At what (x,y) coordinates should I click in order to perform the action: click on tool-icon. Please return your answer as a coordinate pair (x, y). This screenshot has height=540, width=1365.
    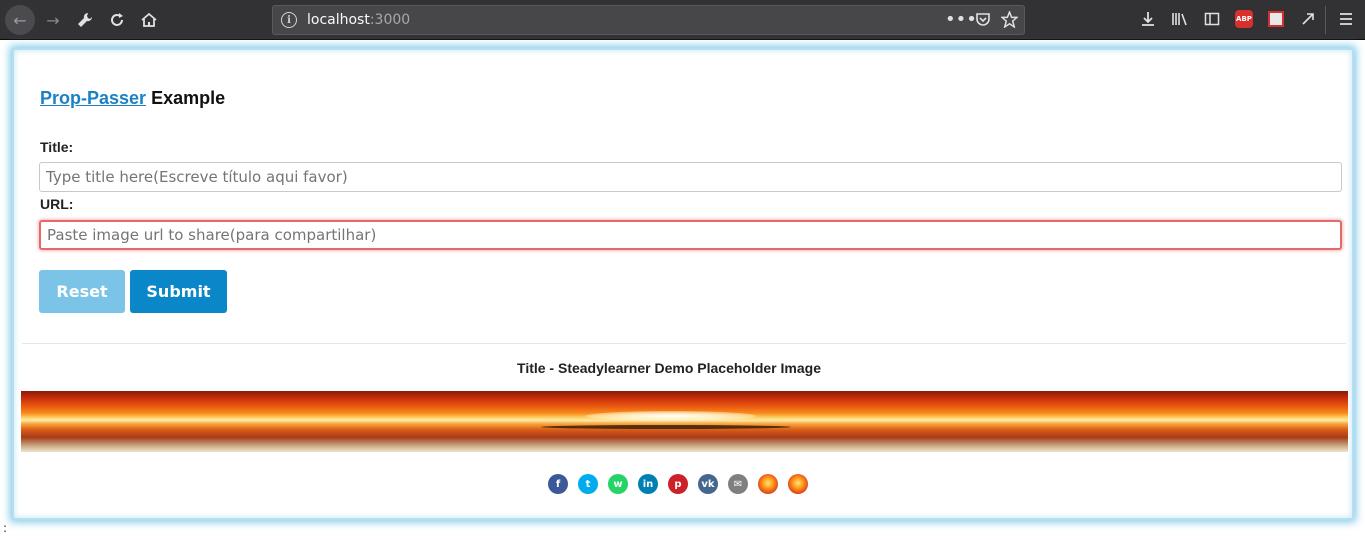
    Looking at the image, I should click on (1308, 19).